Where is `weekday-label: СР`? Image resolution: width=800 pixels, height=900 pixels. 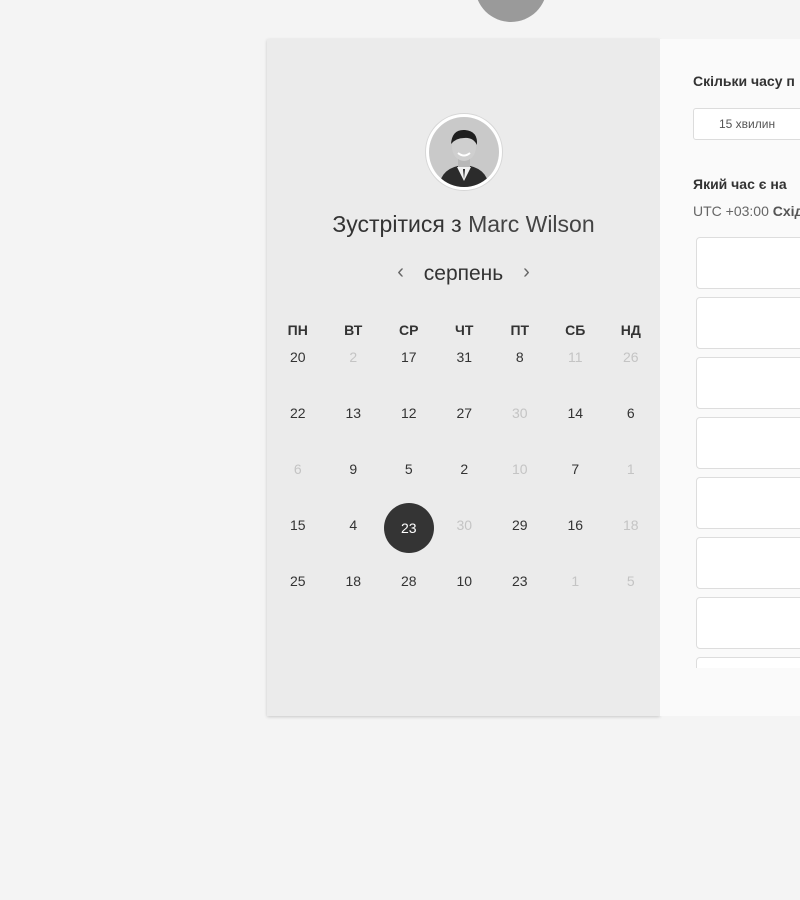 weekday-label: СР is located at coordinates (409, 330).